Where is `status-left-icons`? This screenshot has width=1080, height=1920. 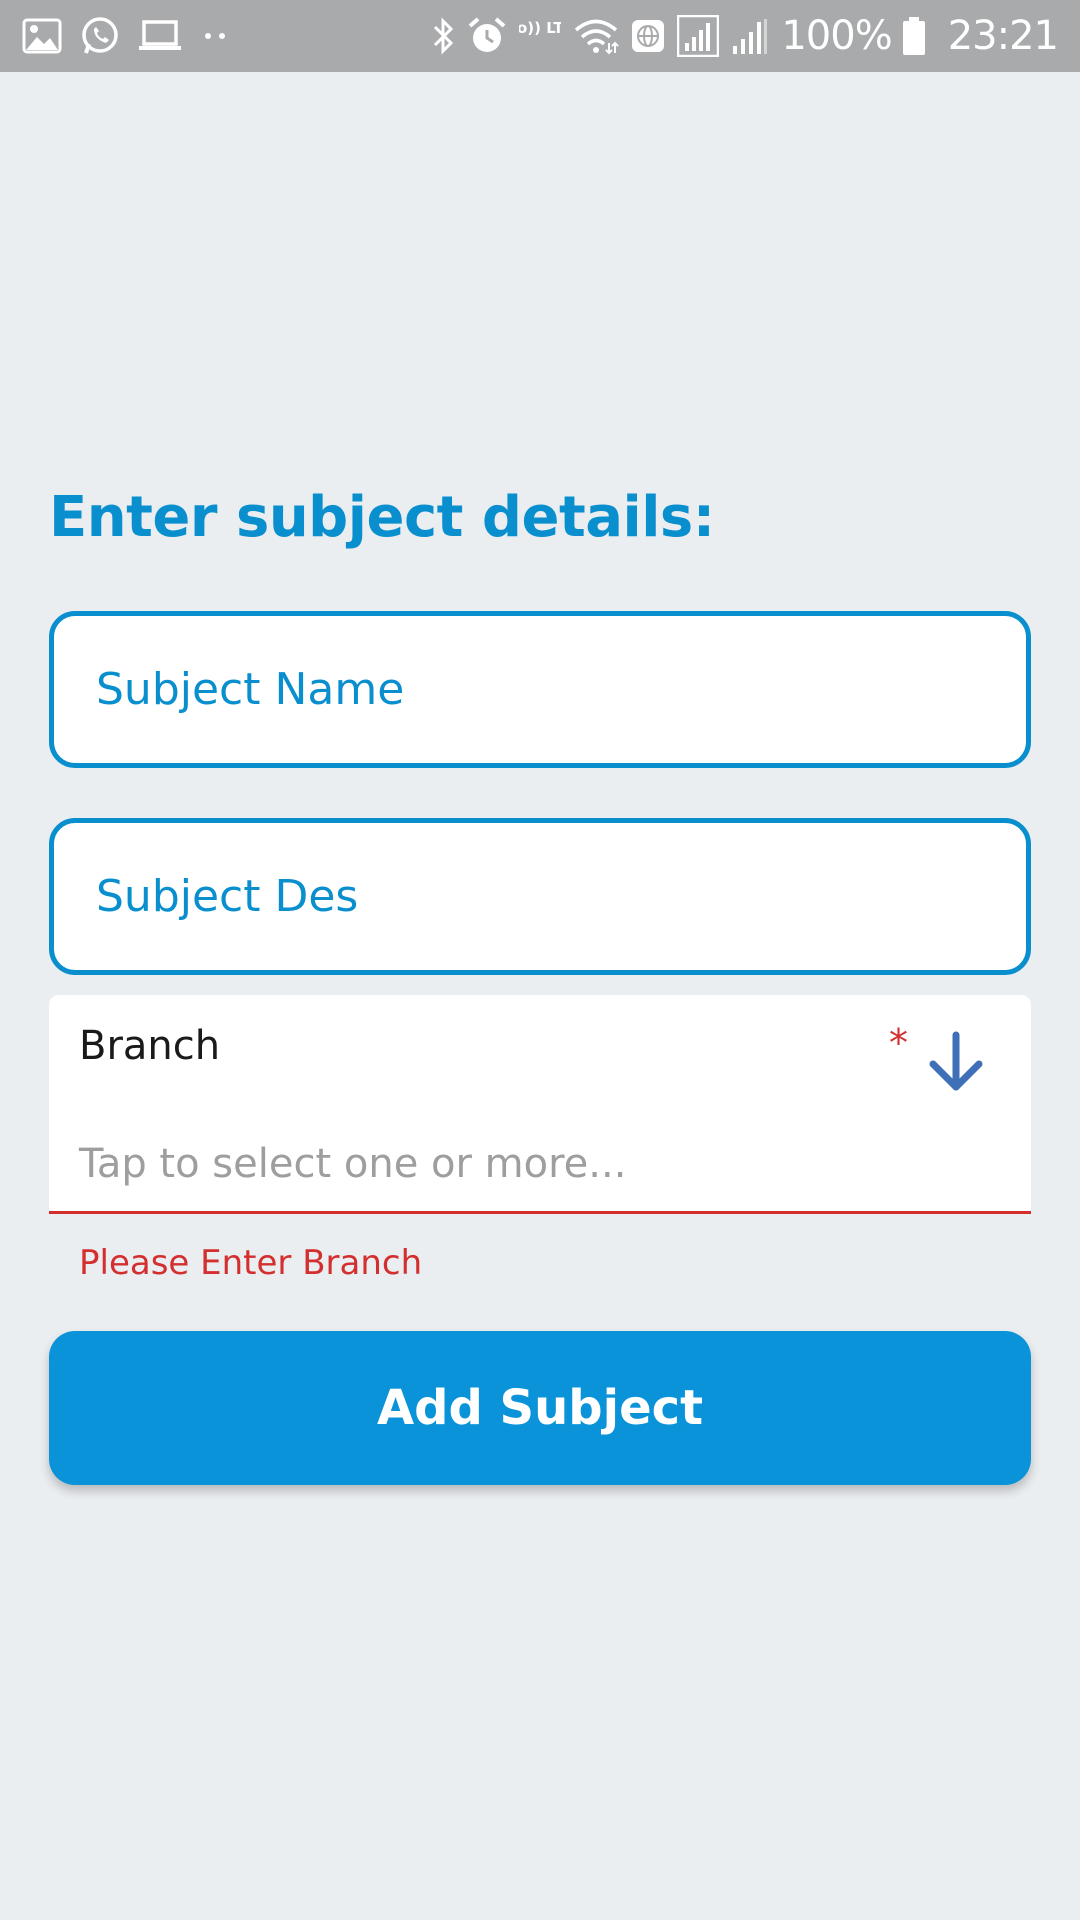 status-left-icons is located at coordinates (135, 36).